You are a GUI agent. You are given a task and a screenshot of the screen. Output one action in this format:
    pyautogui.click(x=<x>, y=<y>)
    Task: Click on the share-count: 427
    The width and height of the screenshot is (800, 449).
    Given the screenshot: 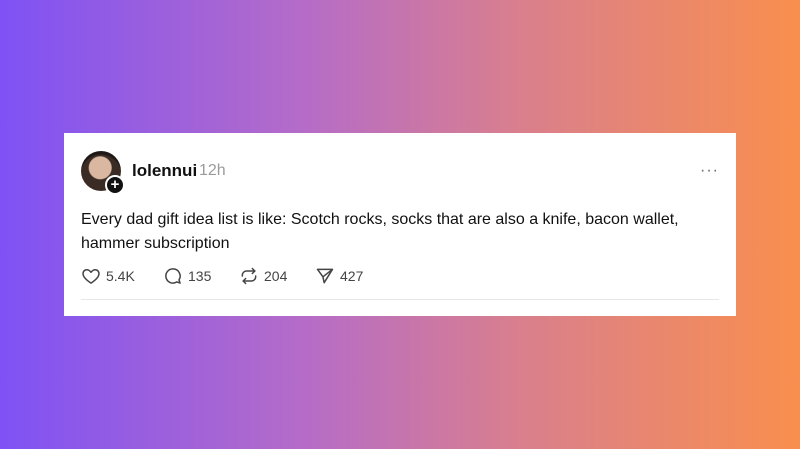 What is the action you would take?
    pyautogui.click(x=352, y=276)
    